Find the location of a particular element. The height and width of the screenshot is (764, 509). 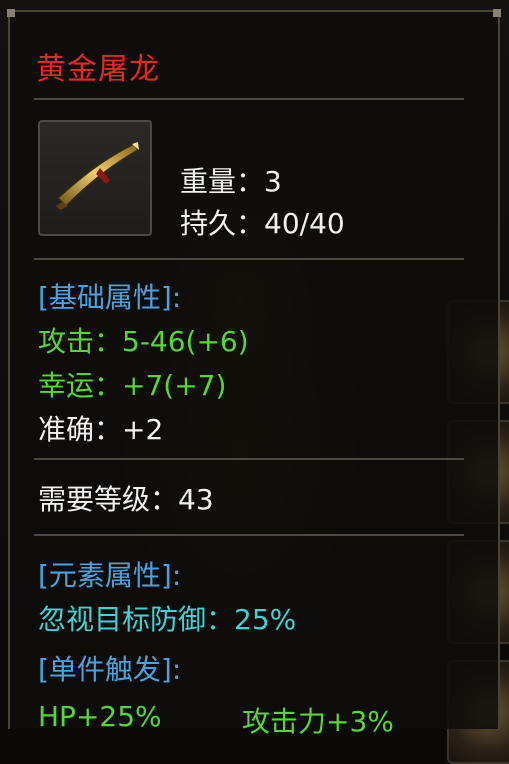

attack-power-bonus-stat: 攻击力+3% is located at coordinates (318, 721).